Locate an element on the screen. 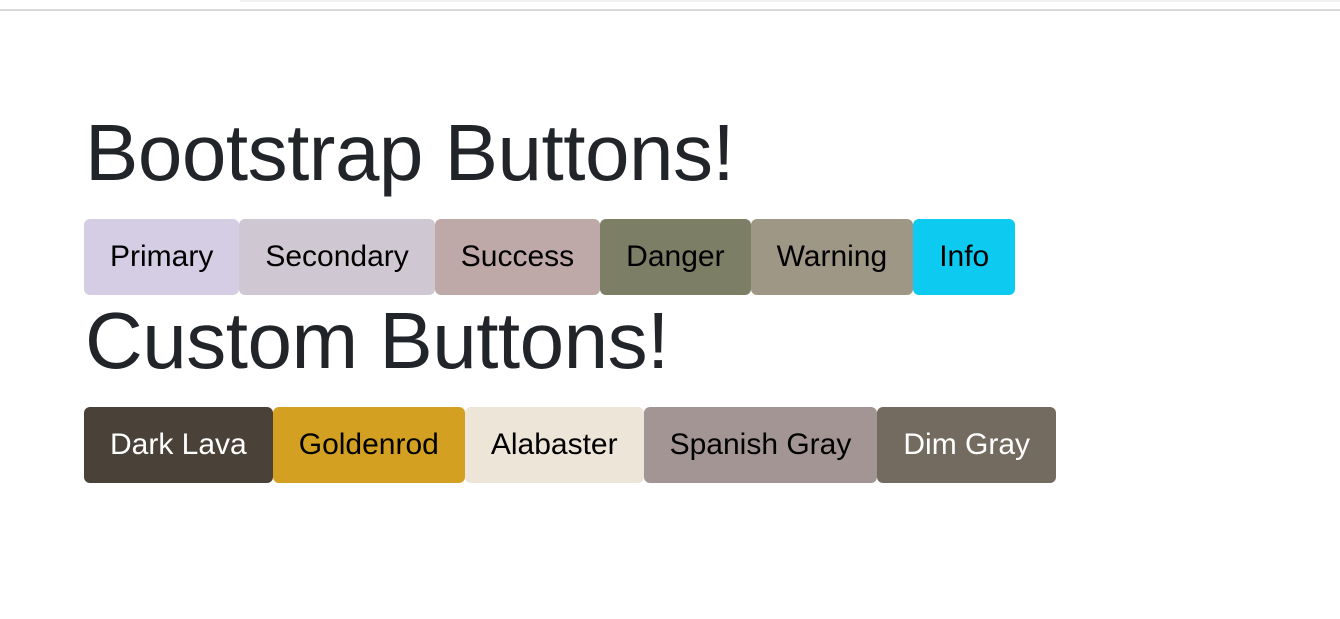 The height and width of the screenshot is (619, 1340). primary-button: Primary is located at coordinates (162, 257).